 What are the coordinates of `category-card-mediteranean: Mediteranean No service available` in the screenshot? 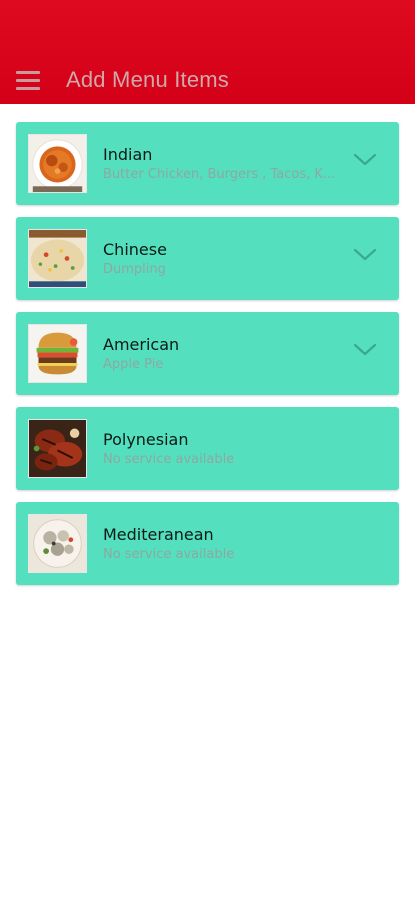 It's located at (207, 543).